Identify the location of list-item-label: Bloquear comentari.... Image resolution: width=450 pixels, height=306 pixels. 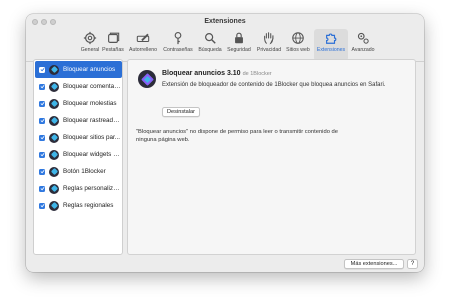
(92, 86).